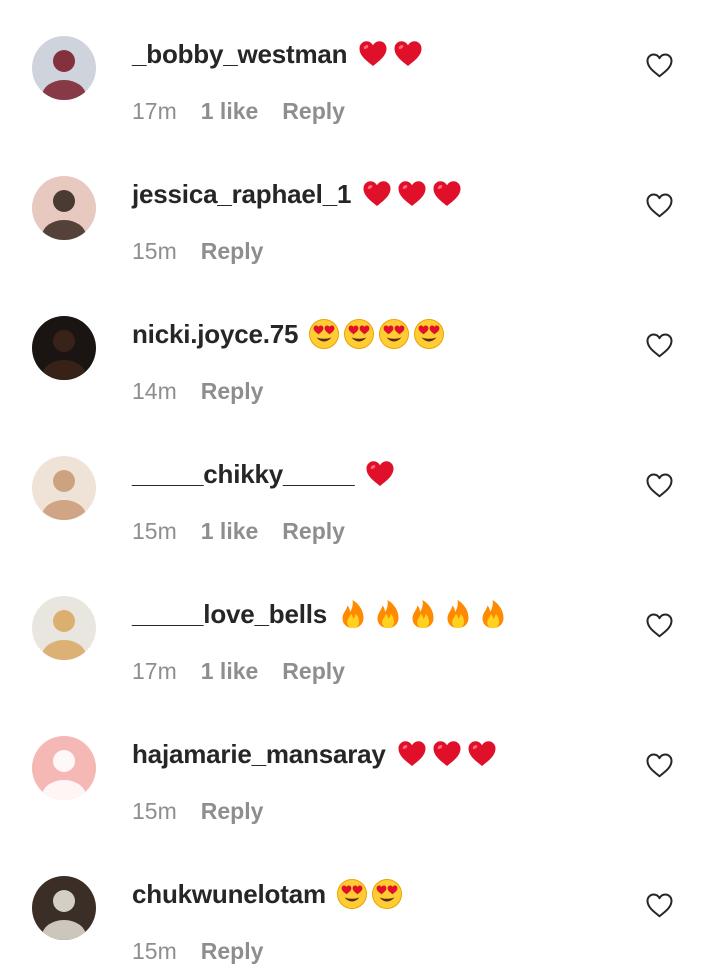 The height and width of the screenshot is (980, 720). I want to click on comment-item-4: _____chikky_____ 15m 1 like Reply, so click(360, 490).